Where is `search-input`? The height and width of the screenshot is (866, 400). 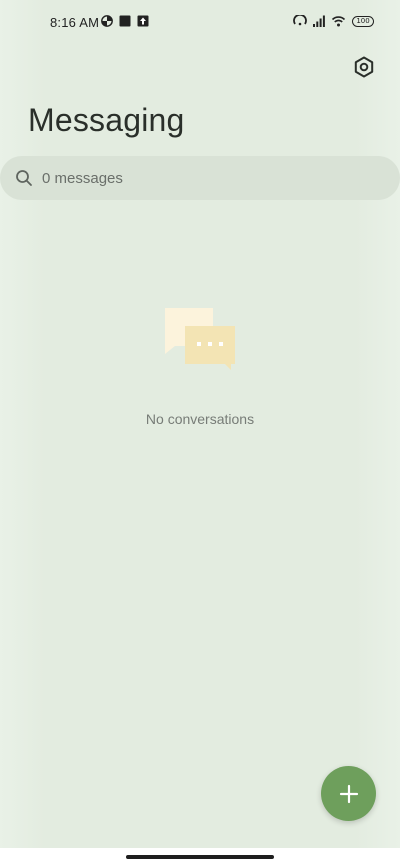 search-input is located at coordinates (202, 178).